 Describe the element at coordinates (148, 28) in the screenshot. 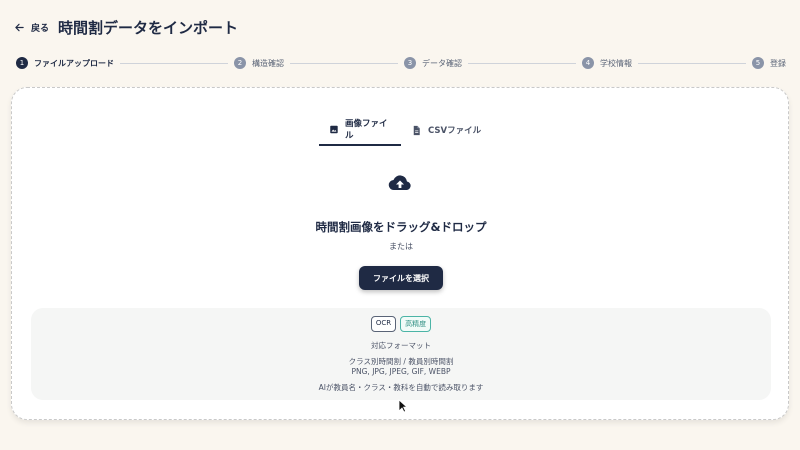

I see `page-title: 時間割データをインポート` at that location.